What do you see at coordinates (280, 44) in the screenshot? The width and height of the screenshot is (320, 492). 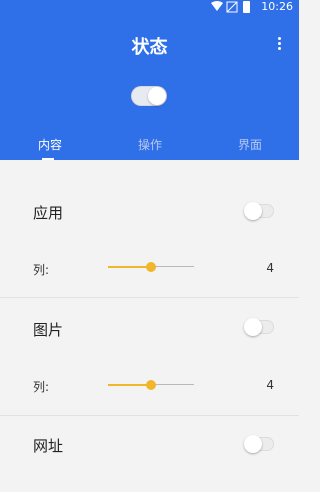 I see `more-vert-icon` at bounding box center [280, 44].